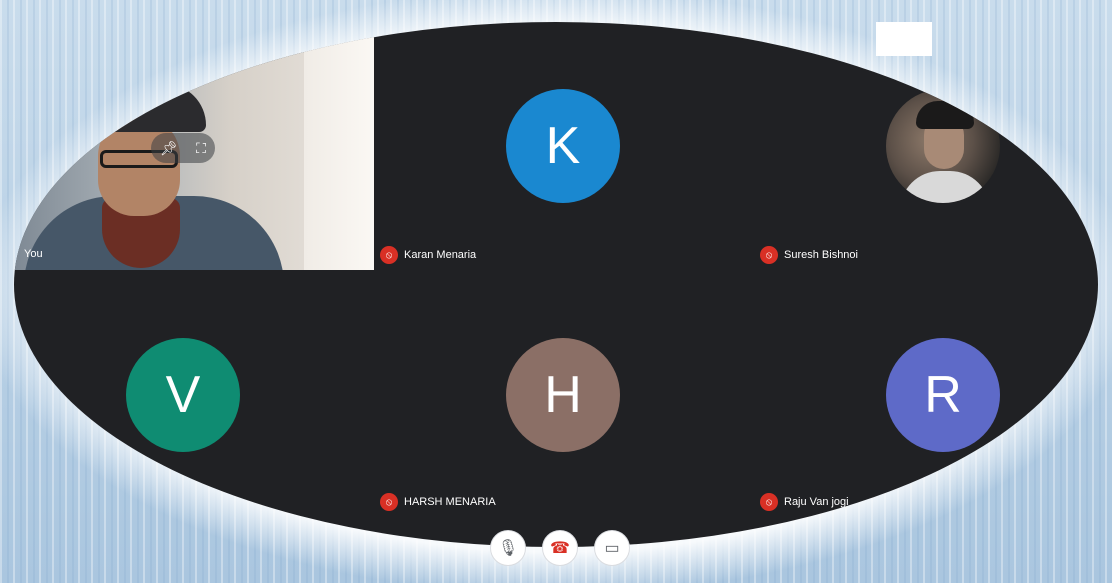 The height and width of the screenshot is (583, 1112). What do you see at coordinates (440, 255) in the screenshot?
I see `participant-name: Karan Menaria` at bounding box center [440, 255].